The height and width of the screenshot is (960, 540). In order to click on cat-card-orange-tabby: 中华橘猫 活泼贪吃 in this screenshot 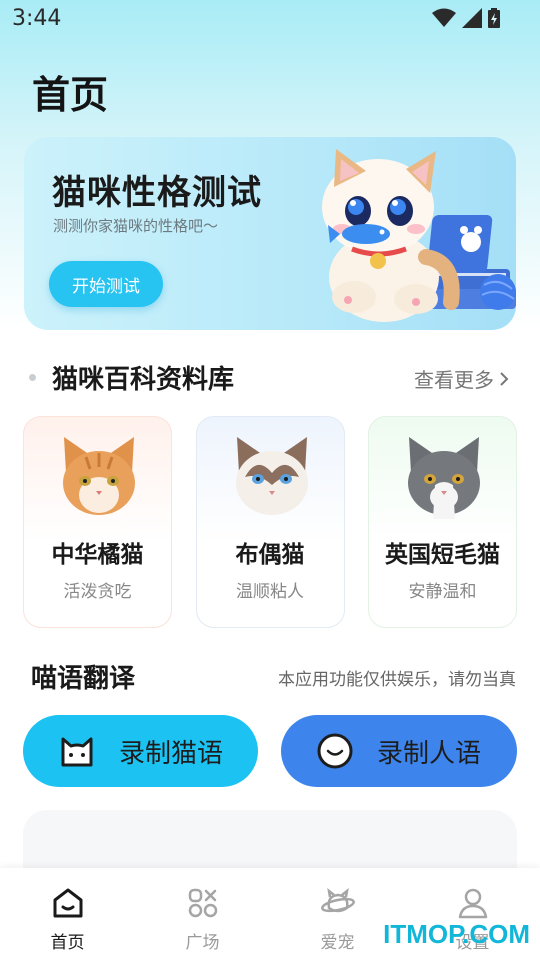, I will do `click(97, 522)`.